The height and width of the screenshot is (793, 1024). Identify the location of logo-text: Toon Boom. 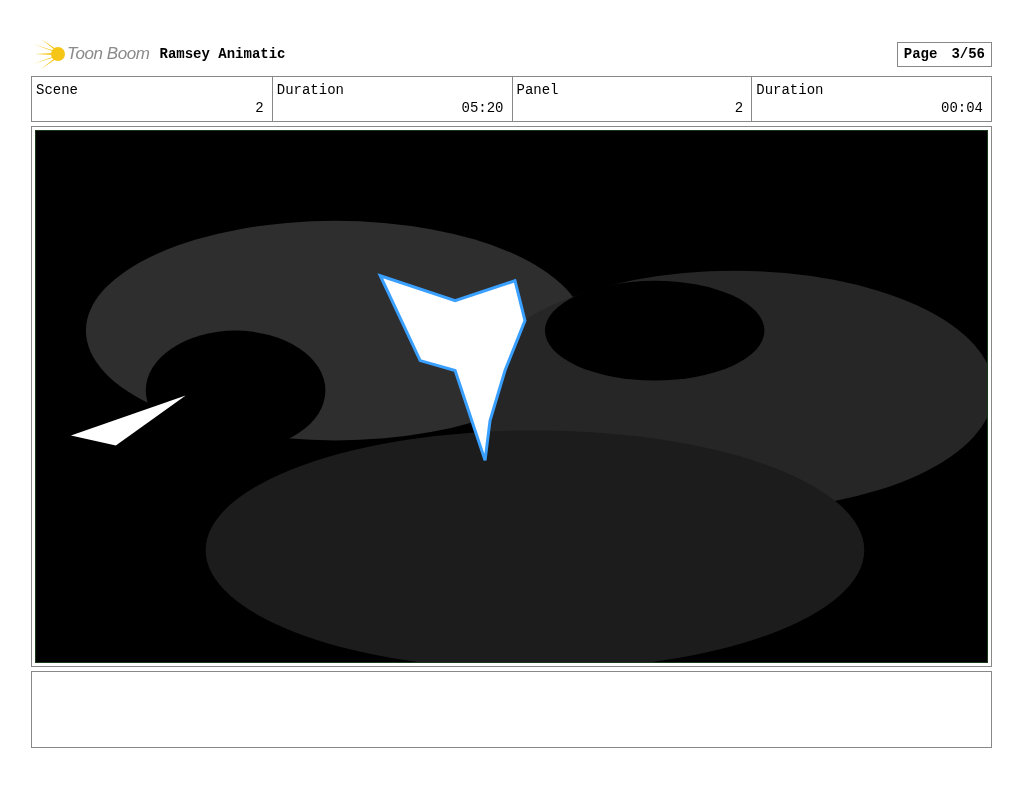
(108, 54).